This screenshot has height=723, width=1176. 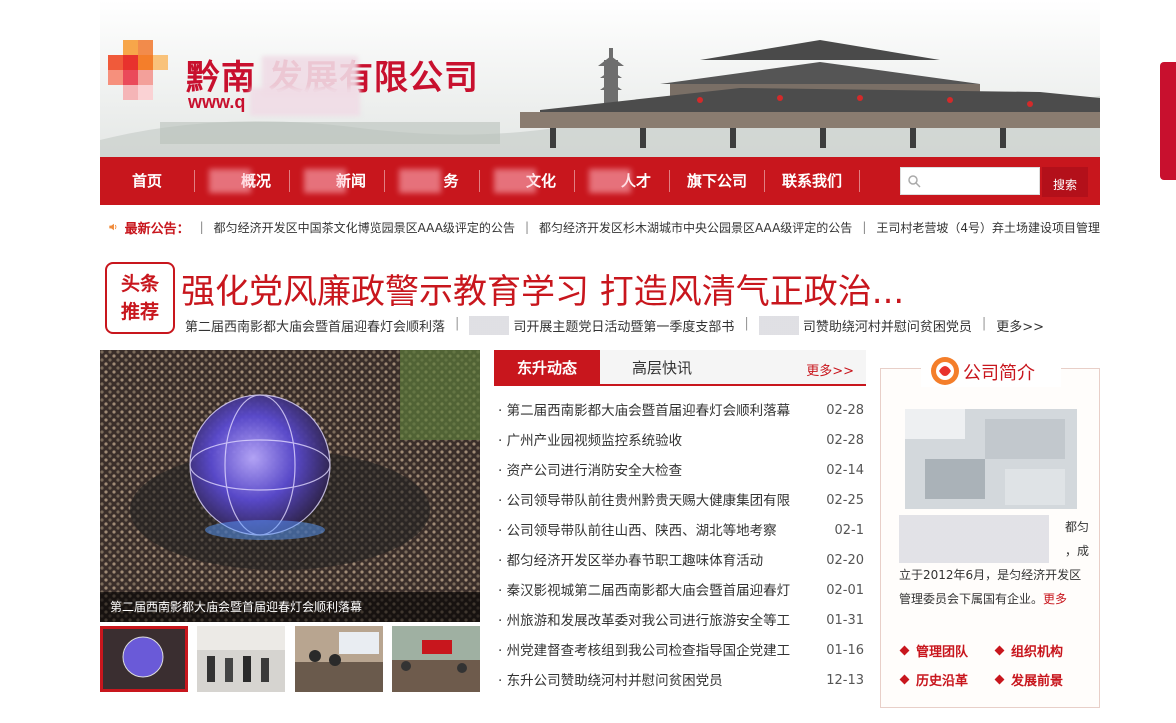 What do you see at coordinates (1020, 325) in the screenshot?
I see `headline-more-link: 更多>>` at bounding box center [1020, 325].